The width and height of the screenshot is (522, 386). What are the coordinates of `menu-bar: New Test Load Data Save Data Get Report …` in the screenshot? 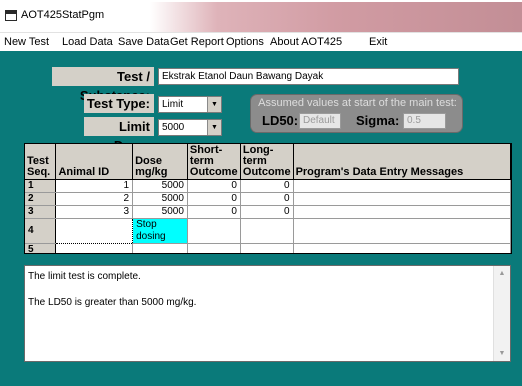 It's located at (261, 42).